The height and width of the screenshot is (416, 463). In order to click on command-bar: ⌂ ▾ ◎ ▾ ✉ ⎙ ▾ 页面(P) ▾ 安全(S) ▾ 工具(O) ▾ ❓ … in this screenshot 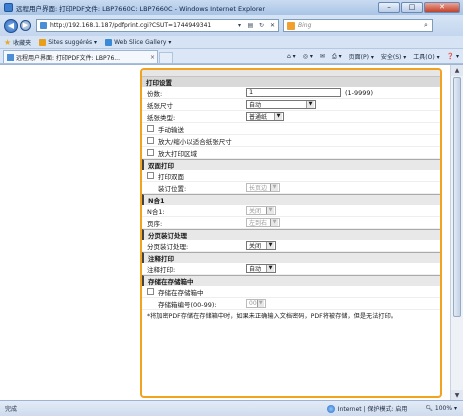, I will do `click(369, 56)`.